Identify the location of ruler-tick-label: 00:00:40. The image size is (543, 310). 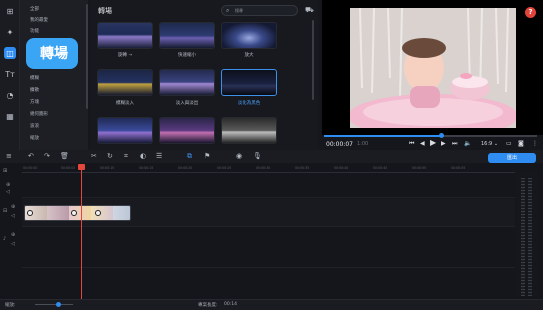
(341, 168).